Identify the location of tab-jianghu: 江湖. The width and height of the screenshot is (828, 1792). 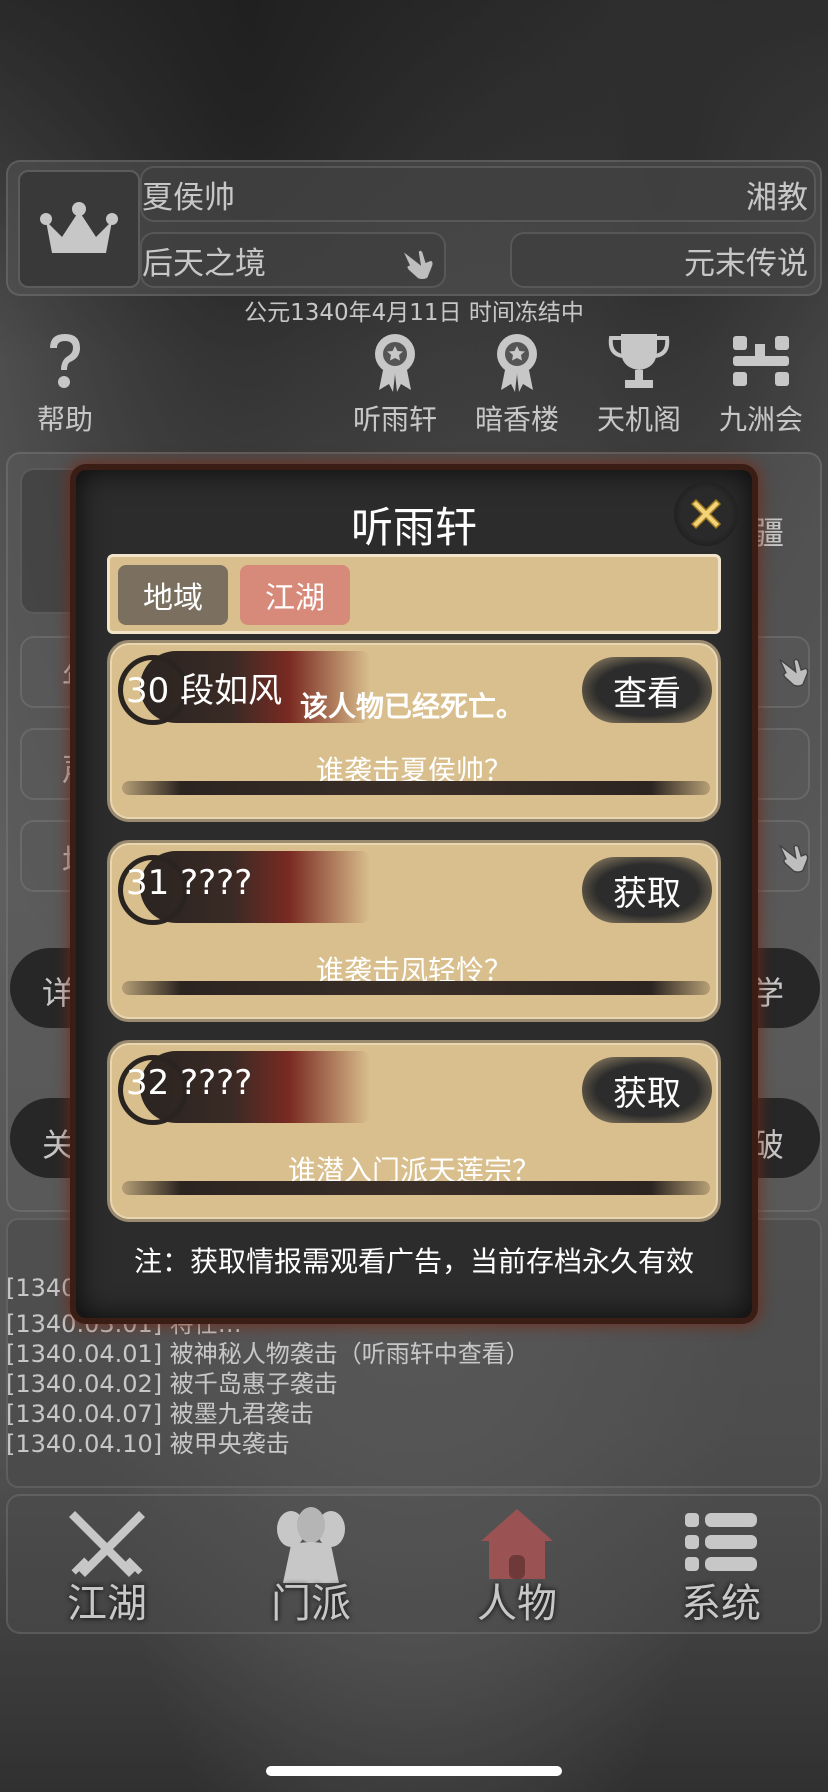
(295, 595).